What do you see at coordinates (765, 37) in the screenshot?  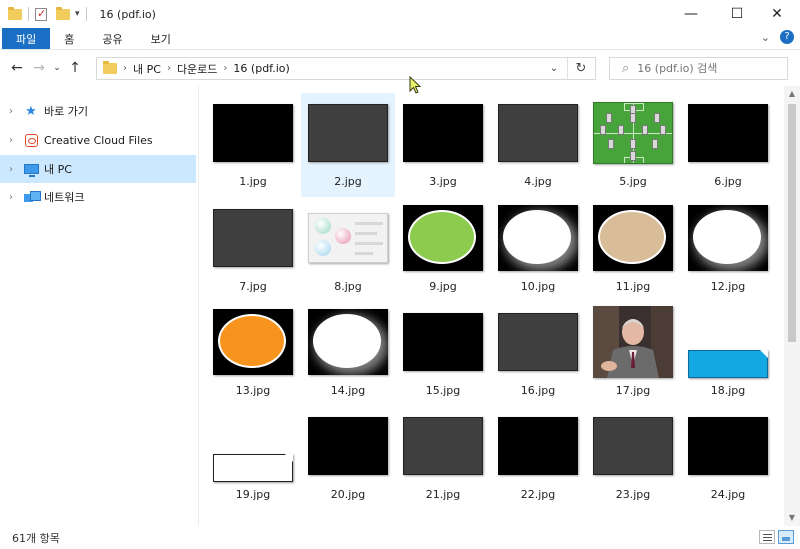 I see `expand-ribbon-icon: ⌄` at bounding box center [765, 37].